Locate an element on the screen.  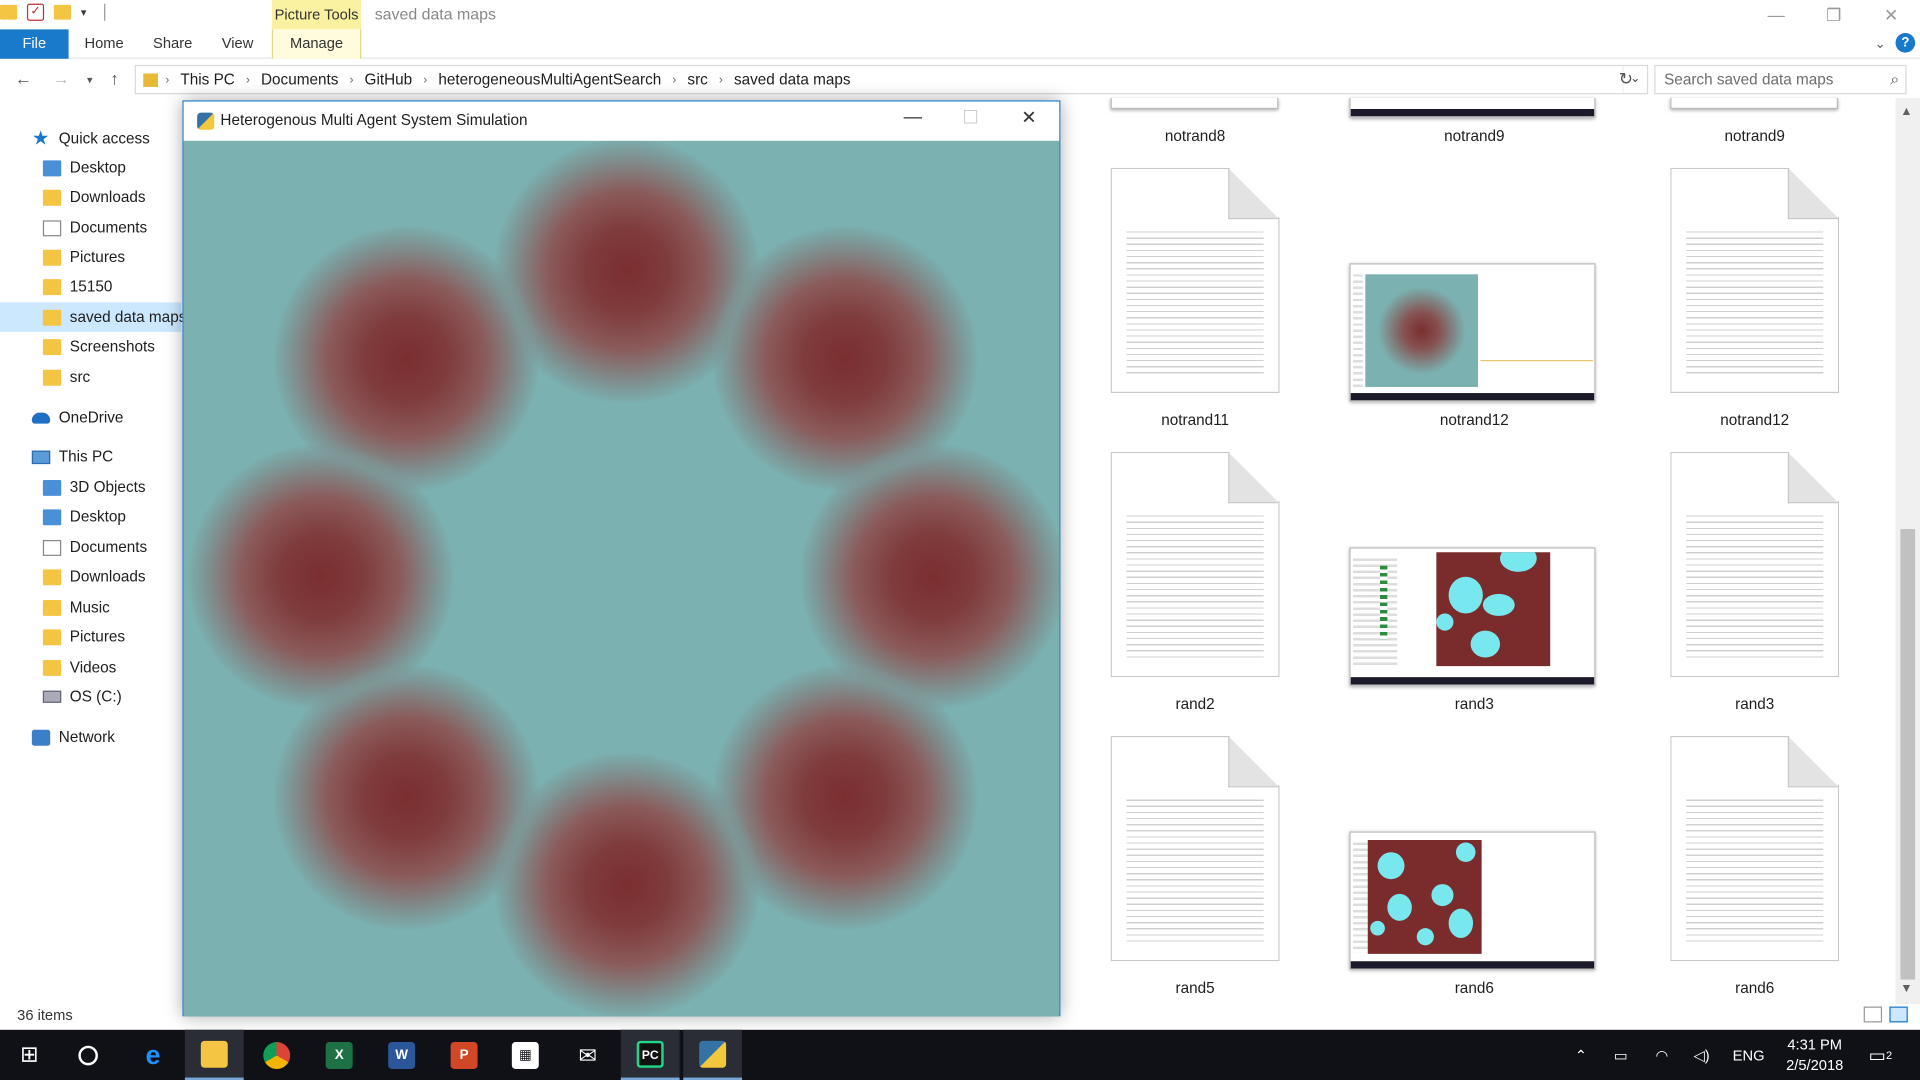
close-button: ✕ is located at coordinates (1891, 14).